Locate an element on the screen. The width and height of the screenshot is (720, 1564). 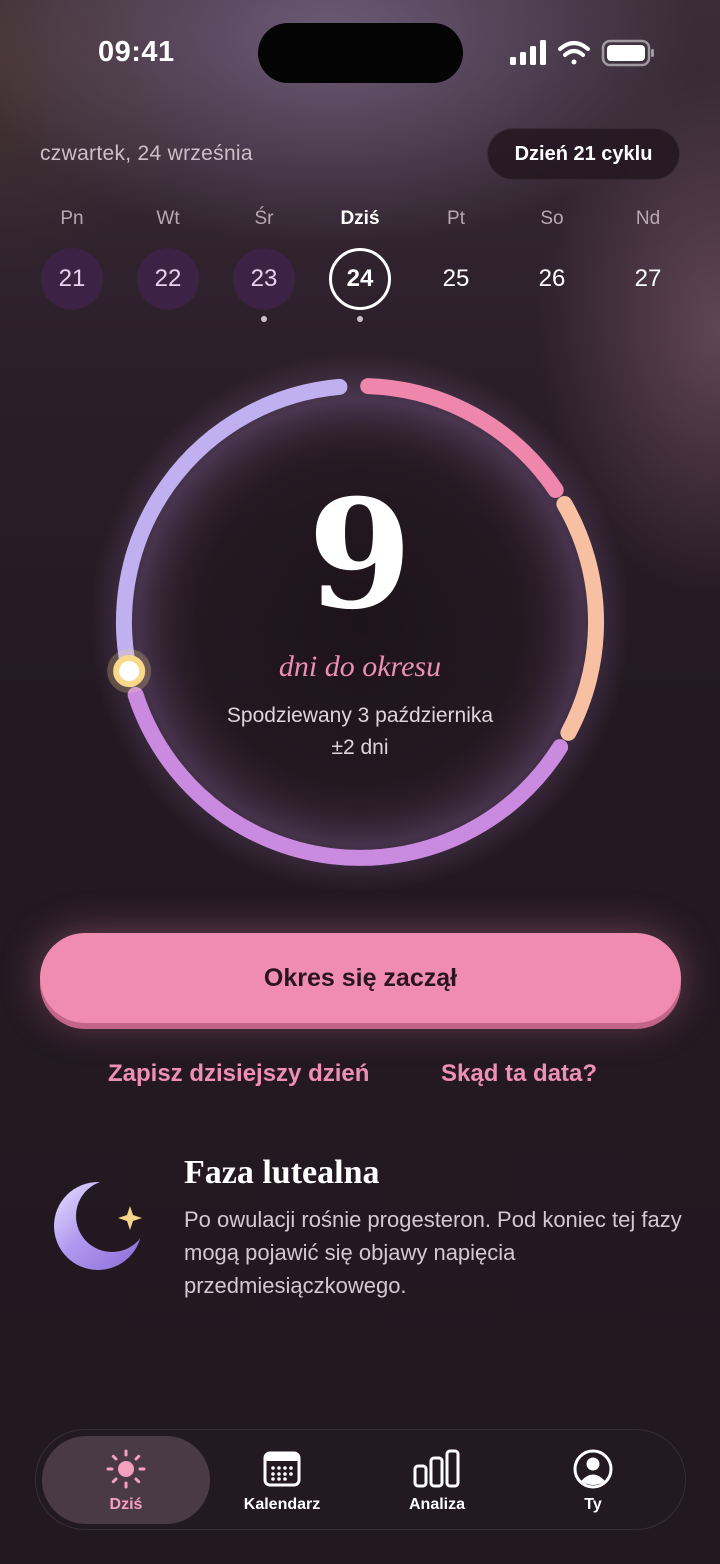
week-day-name: Pn is located at coordinates (72, 218).